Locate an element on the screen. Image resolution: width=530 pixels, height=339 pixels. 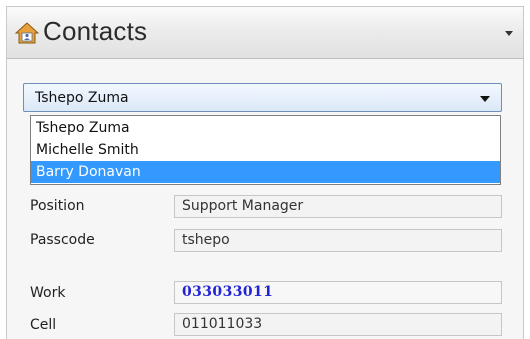
passcode-field: tshepo is located at coordinates (338, 240).